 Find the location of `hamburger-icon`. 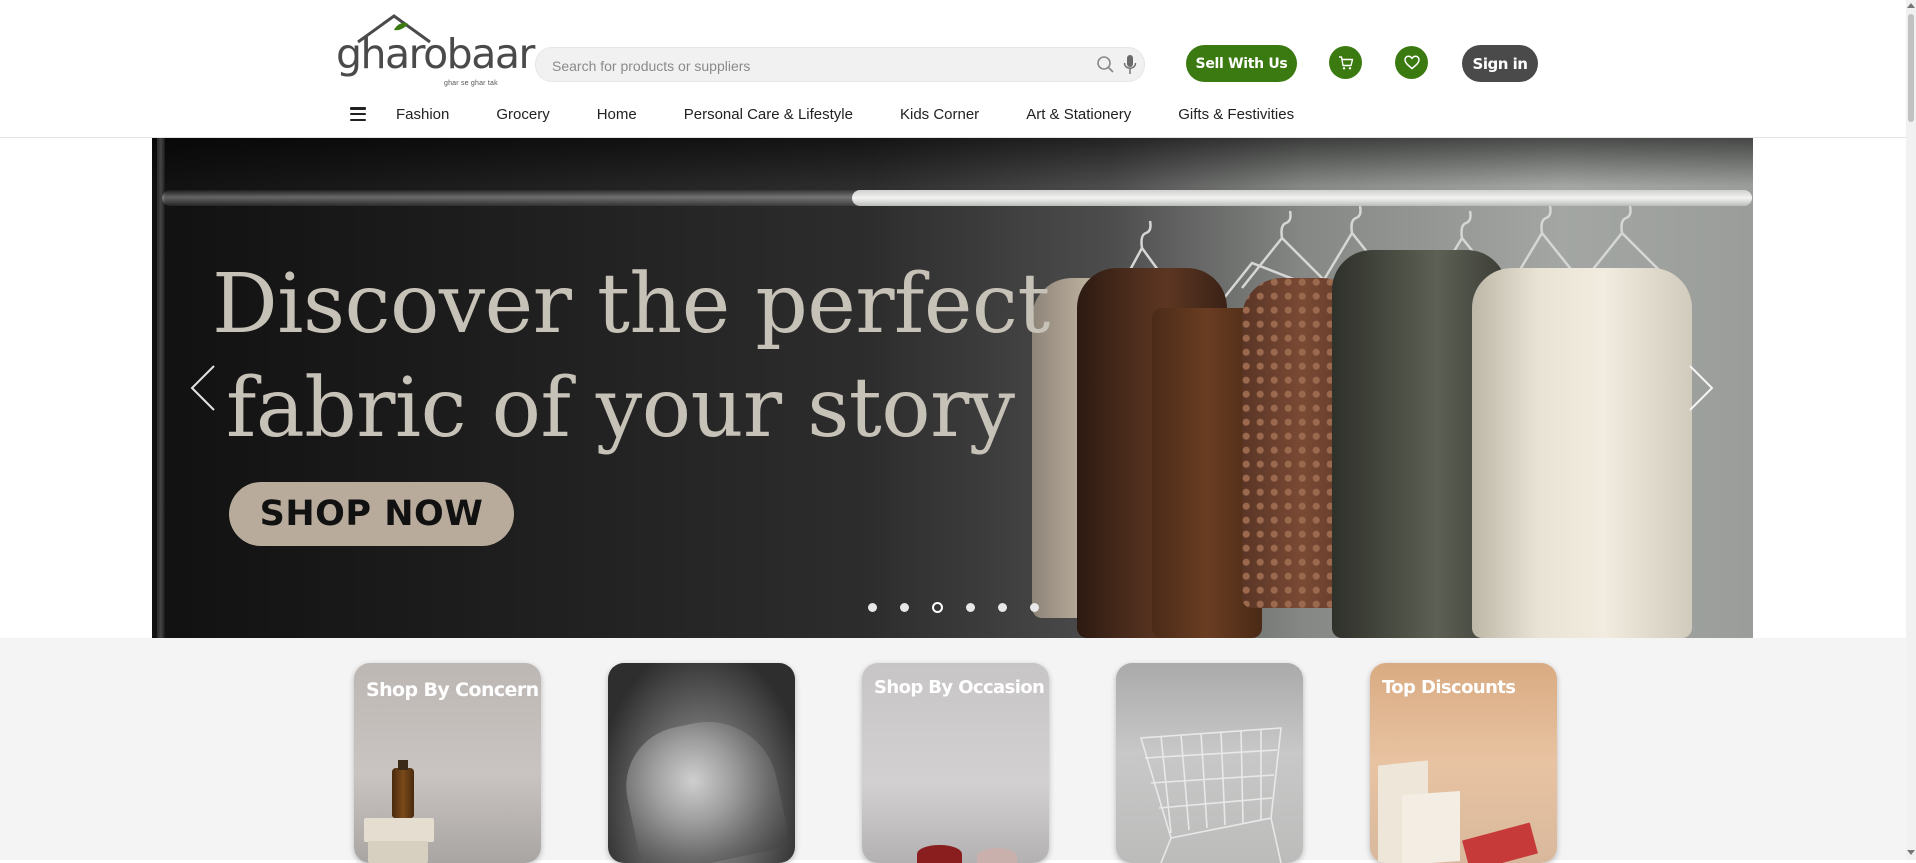

hamburger-icon is located at coordinates (358, 114).